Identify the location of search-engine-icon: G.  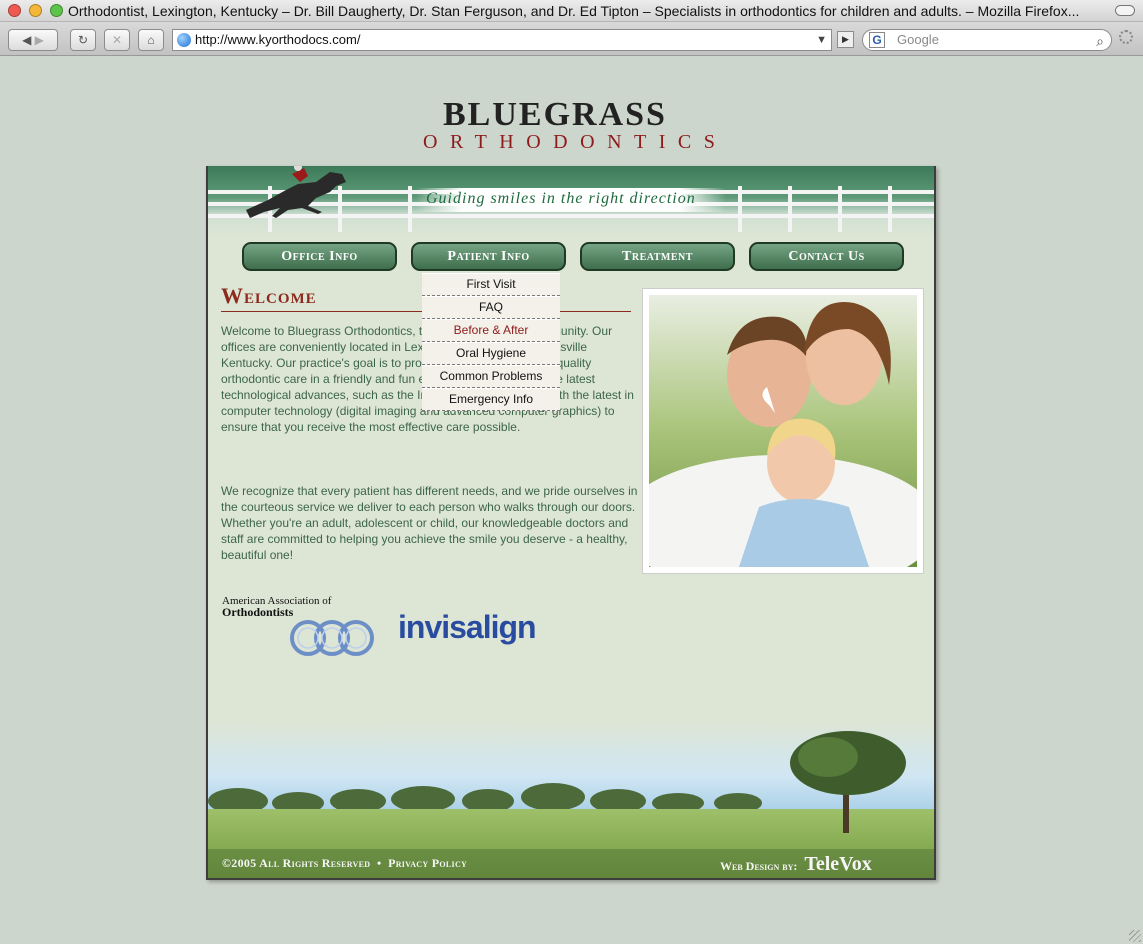
(877, 40).